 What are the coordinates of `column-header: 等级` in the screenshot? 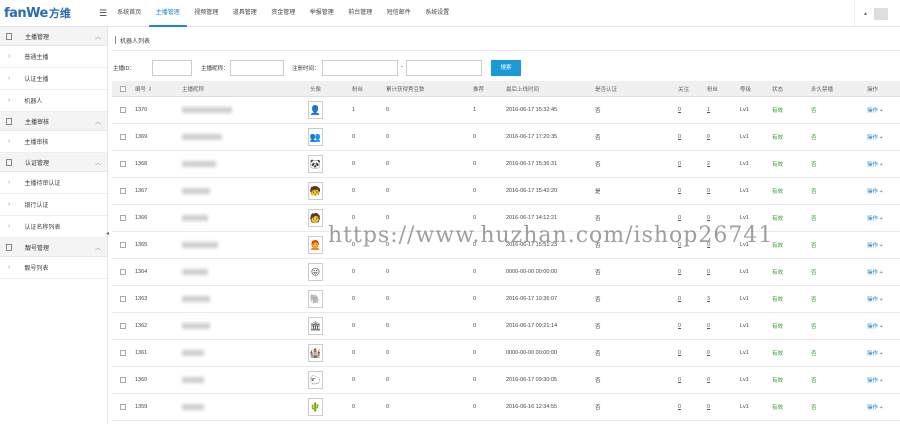 It's located at (745, 88).